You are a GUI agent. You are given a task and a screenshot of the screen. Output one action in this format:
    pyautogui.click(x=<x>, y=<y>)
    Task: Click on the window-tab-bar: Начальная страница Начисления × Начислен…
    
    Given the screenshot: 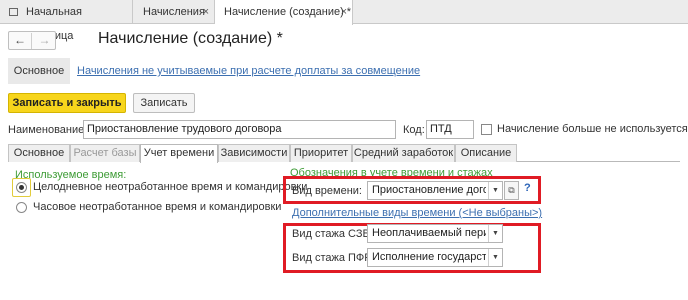 What is the action you would take?
    pyautogui.click(x=344, y=21)
    